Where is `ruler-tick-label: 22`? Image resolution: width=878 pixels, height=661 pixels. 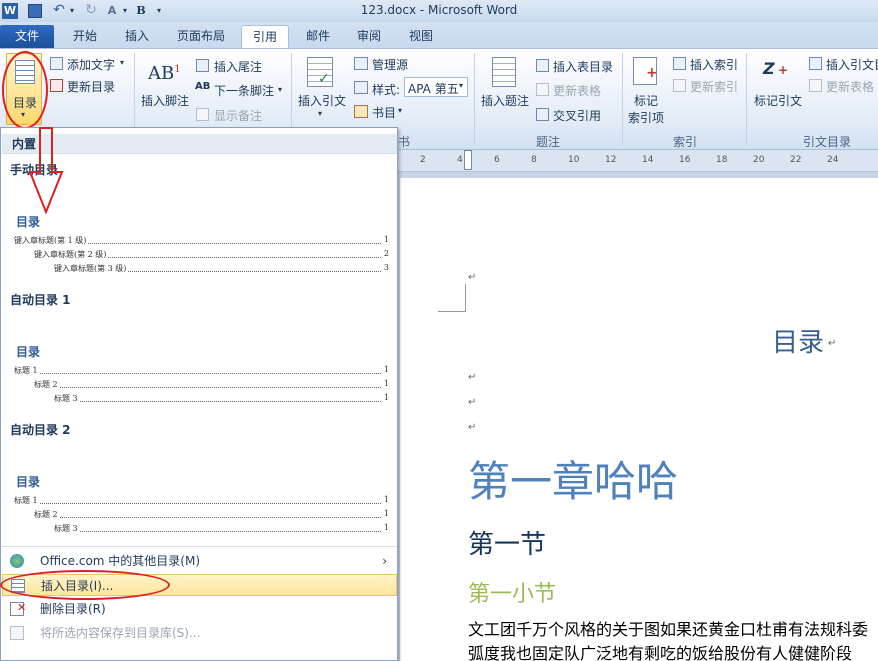 ruler-tick-label: 22 is located at coordinates (796, 160).